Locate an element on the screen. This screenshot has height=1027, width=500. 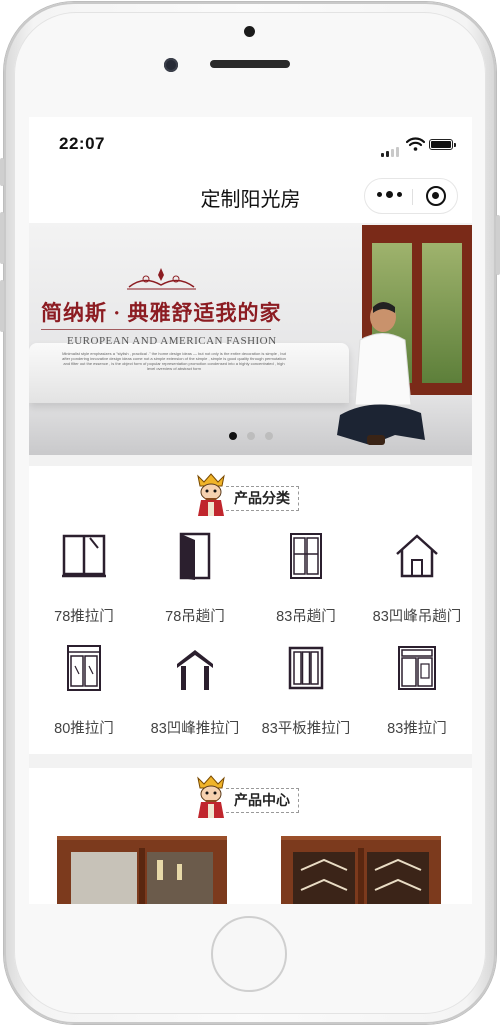
navigation-bar: 定制阳光房 is located at coordinates (250, 196).